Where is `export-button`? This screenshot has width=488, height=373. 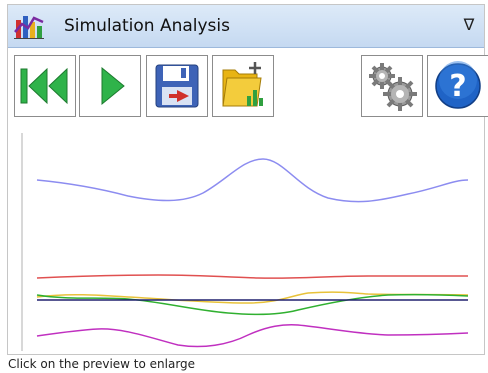 export-button is located at coordinates (243, 86).